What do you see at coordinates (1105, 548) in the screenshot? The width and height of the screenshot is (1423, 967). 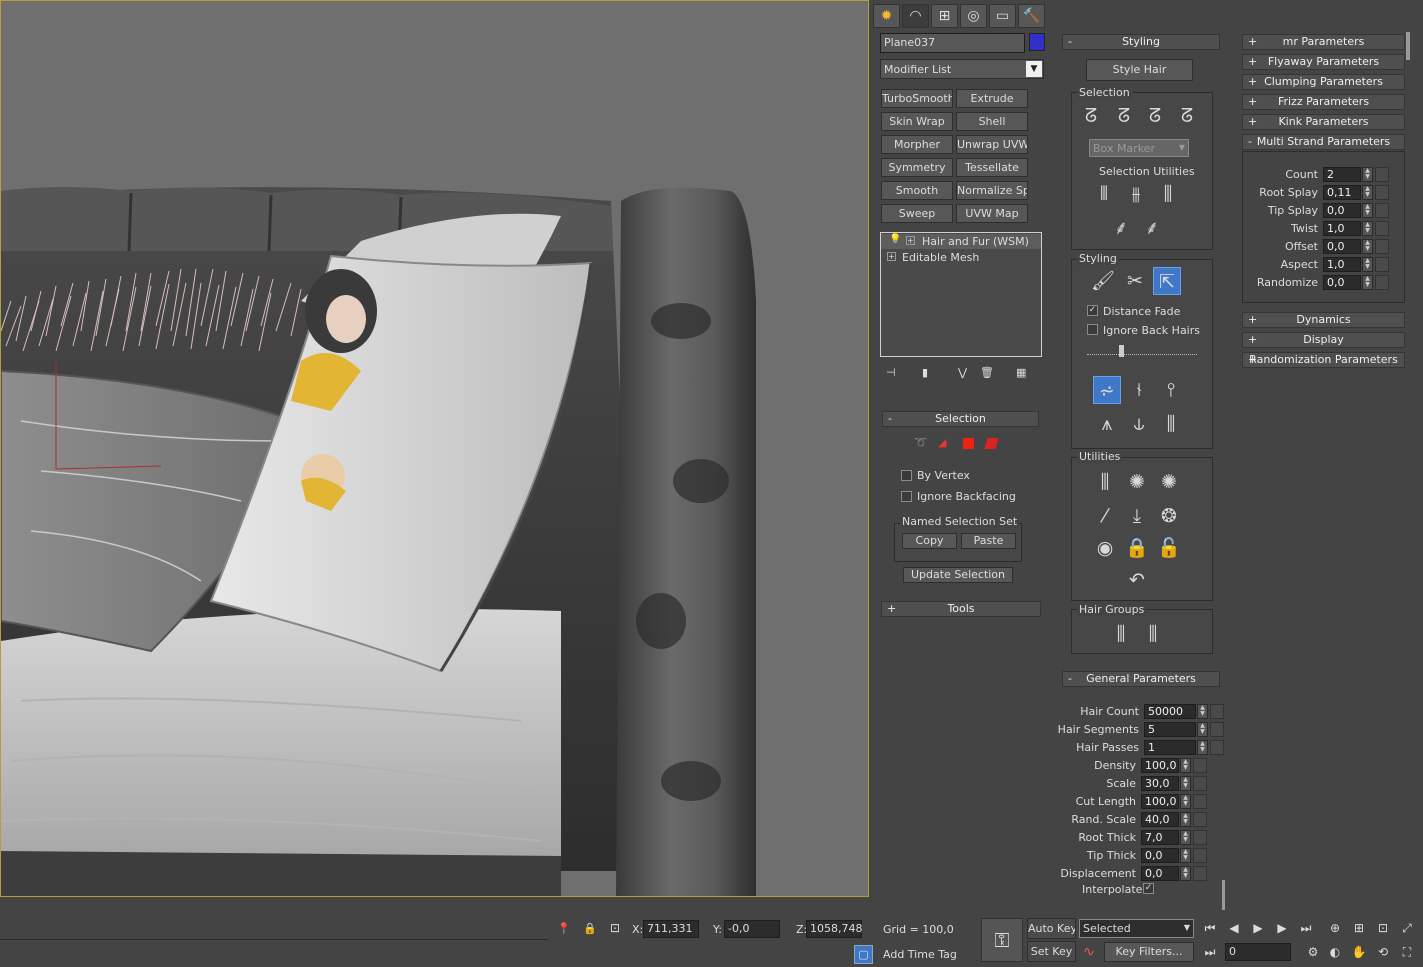 I see `reset-rest-icon: ◉` at bounding box center [1105, 548].